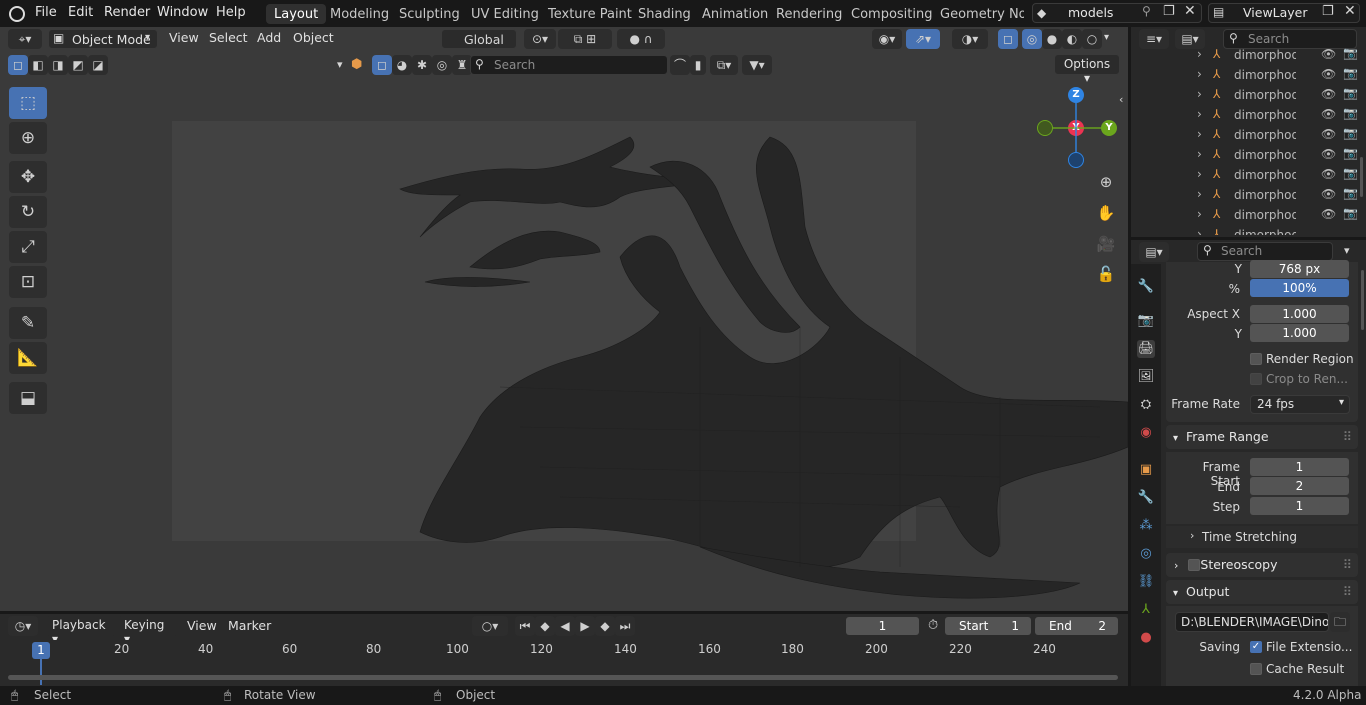 The height and width of the screenshot is (705, 1366). What do you see at coordinates (809, 14) in the screenshot?
I see `tab-rendering: Rendering` at bounding box center [809, 14].